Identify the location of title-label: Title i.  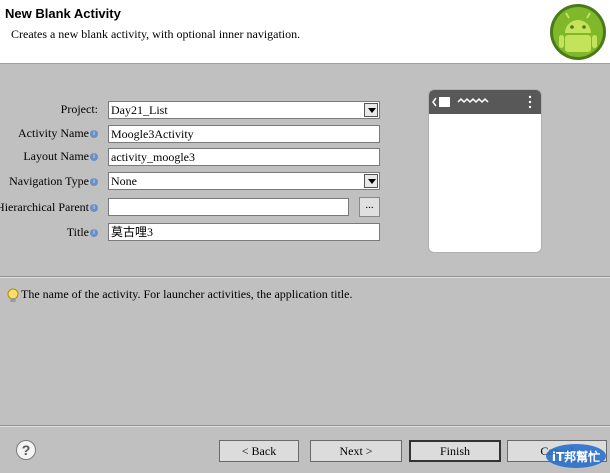
(82, 232).